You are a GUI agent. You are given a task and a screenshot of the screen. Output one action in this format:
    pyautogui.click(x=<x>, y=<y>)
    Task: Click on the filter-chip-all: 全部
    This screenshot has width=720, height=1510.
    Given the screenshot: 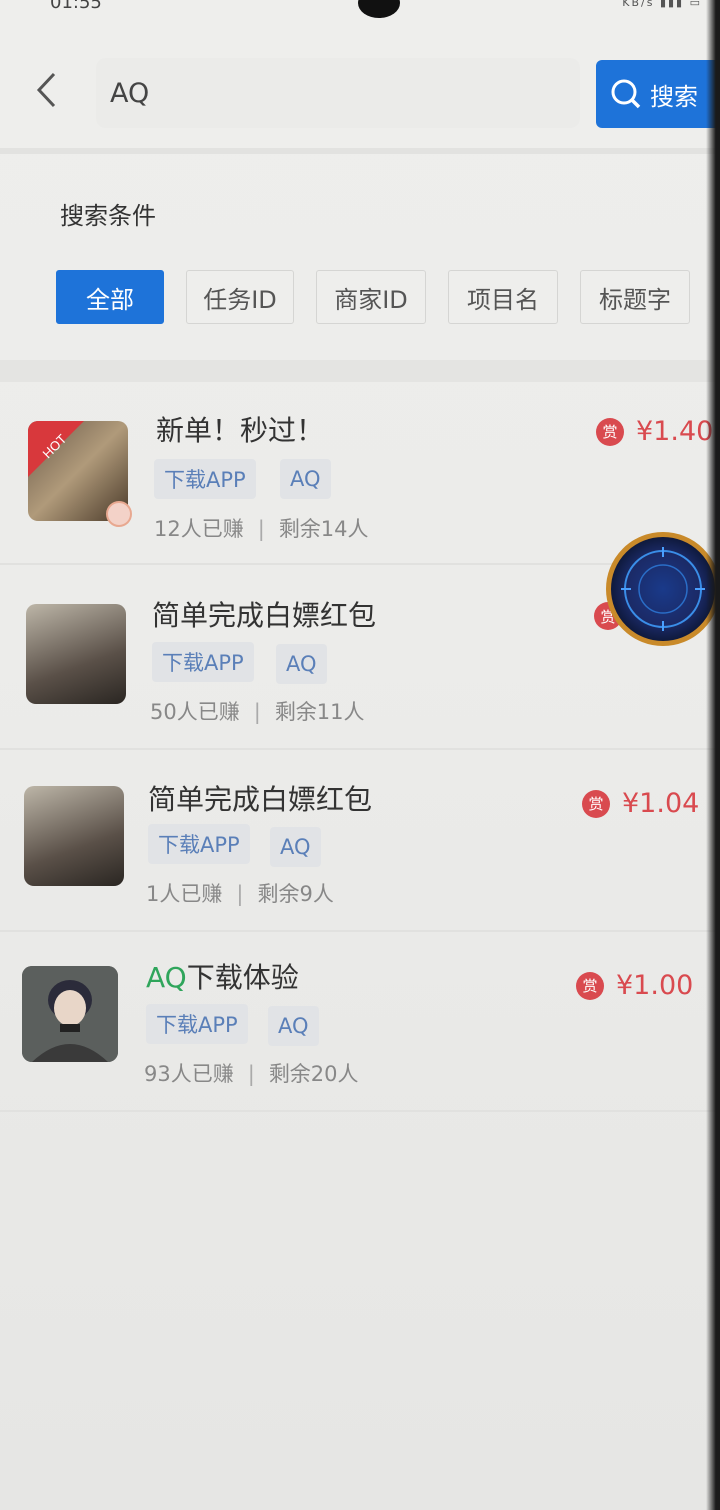 What is the action you would take?
    pyautogui.click(x=110, y=297)
    